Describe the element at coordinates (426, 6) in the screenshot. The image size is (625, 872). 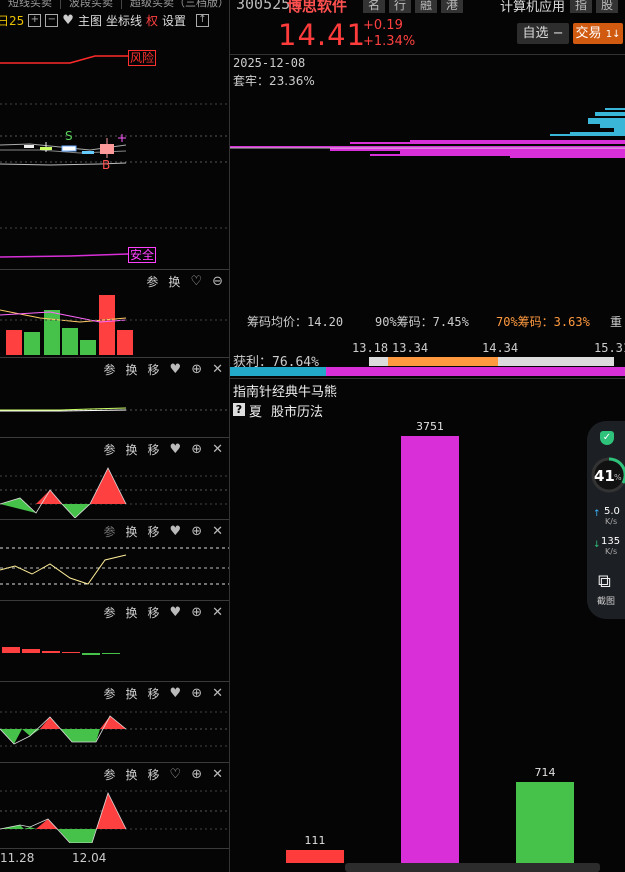
I see `tag-rong: 融` at that location.